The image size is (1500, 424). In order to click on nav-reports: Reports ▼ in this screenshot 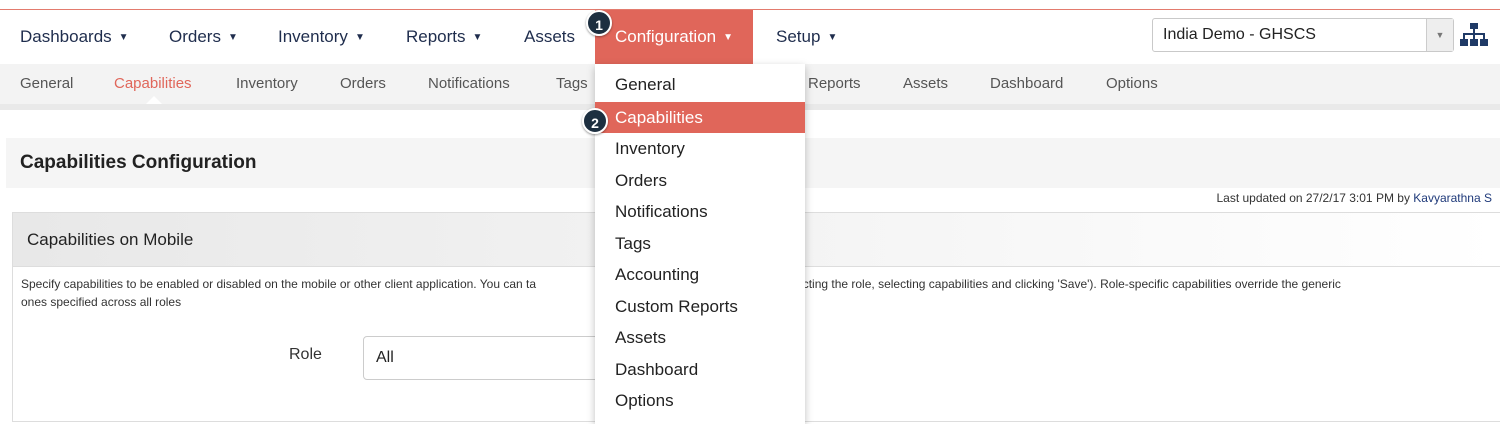, I will do `click(444, 37)`.